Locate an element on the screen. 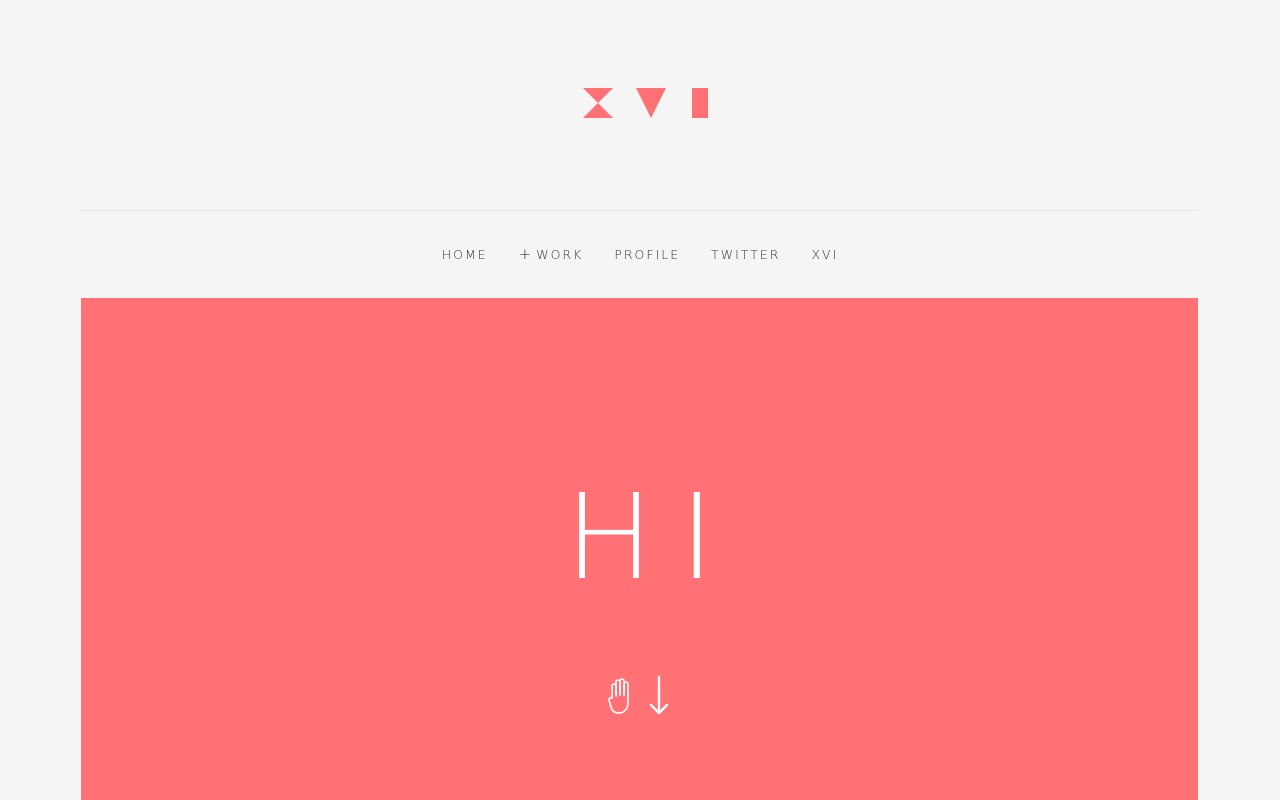  nav-profile: PROFILE is located at coordinates (647, 254).